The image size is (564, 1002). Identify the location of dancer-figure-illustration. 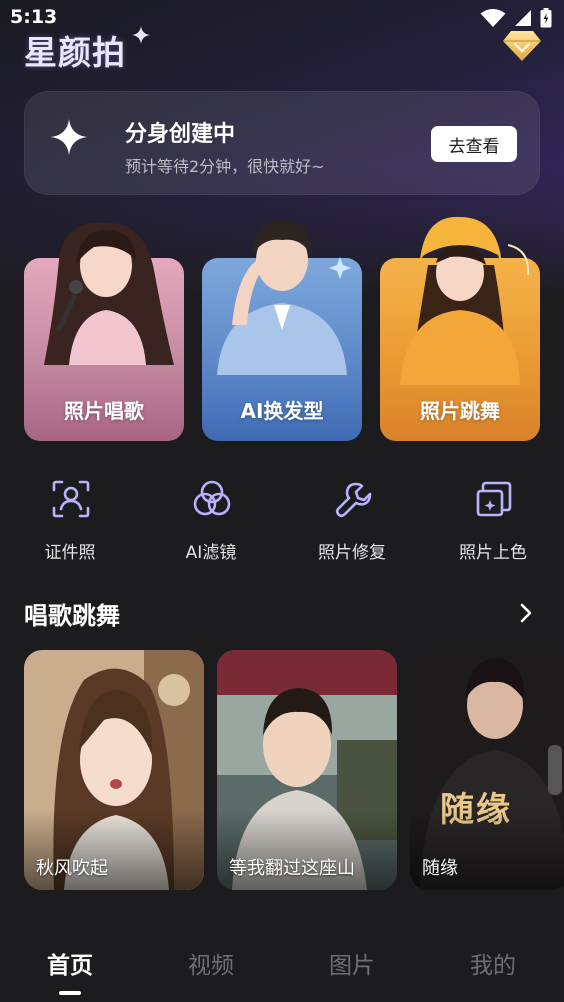
(465, 300).